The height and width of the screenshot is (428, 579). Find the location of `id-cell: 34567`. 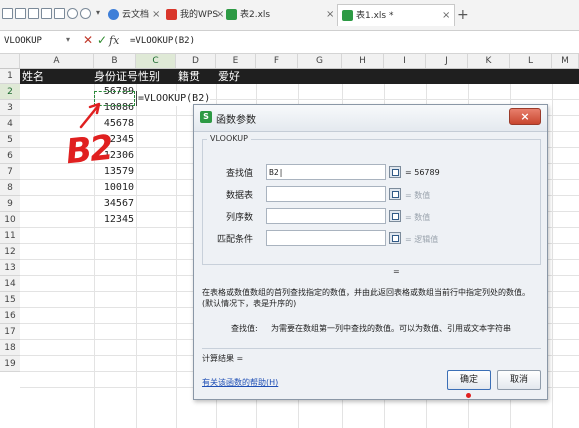

id-cell: 34567 is located at coordinates (105, 204).